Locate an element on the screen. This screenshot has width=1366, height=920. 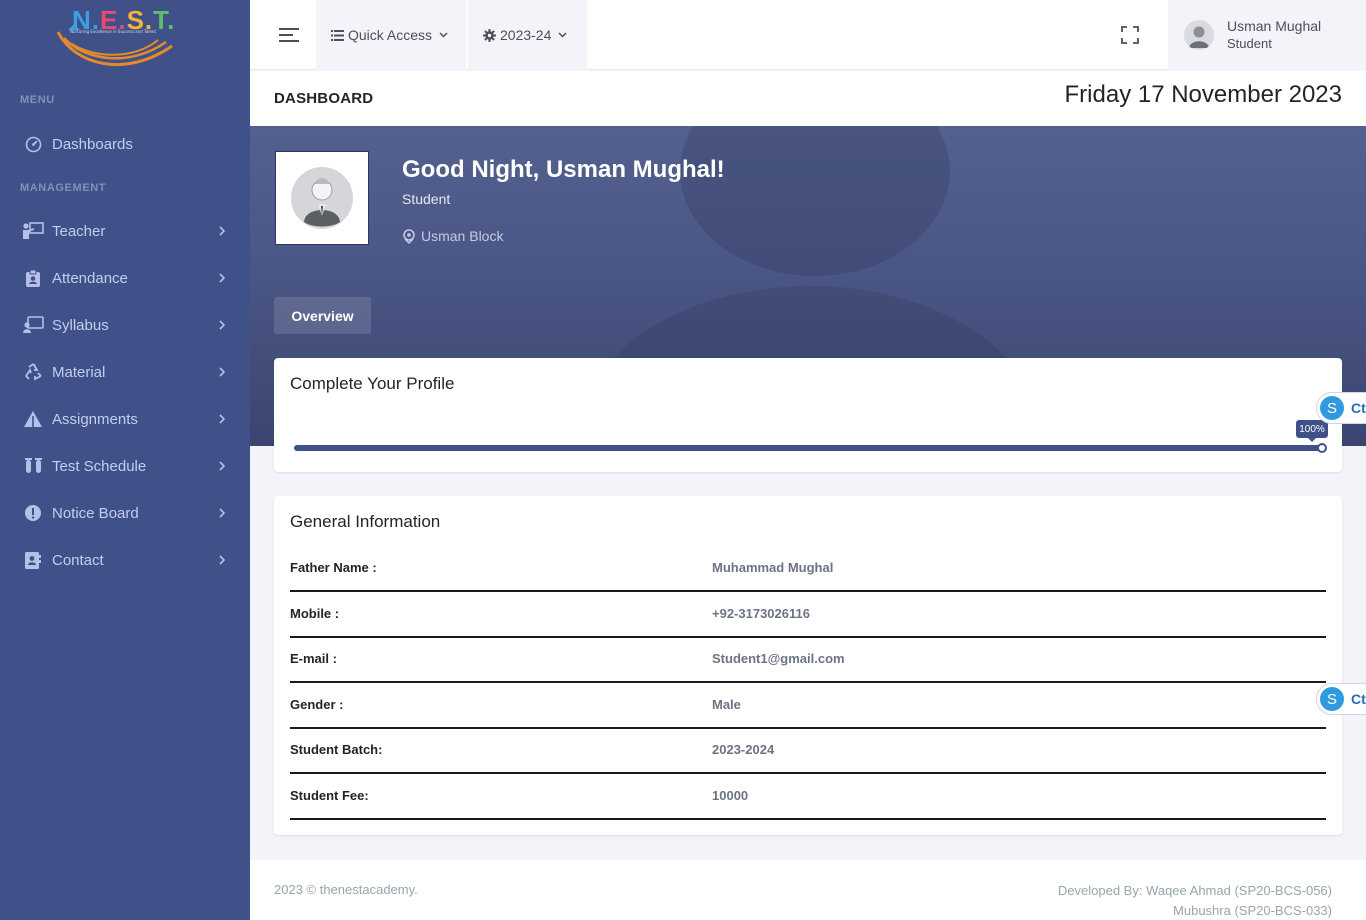
info-label: Student Batch: is located at coordinates (336, 749).